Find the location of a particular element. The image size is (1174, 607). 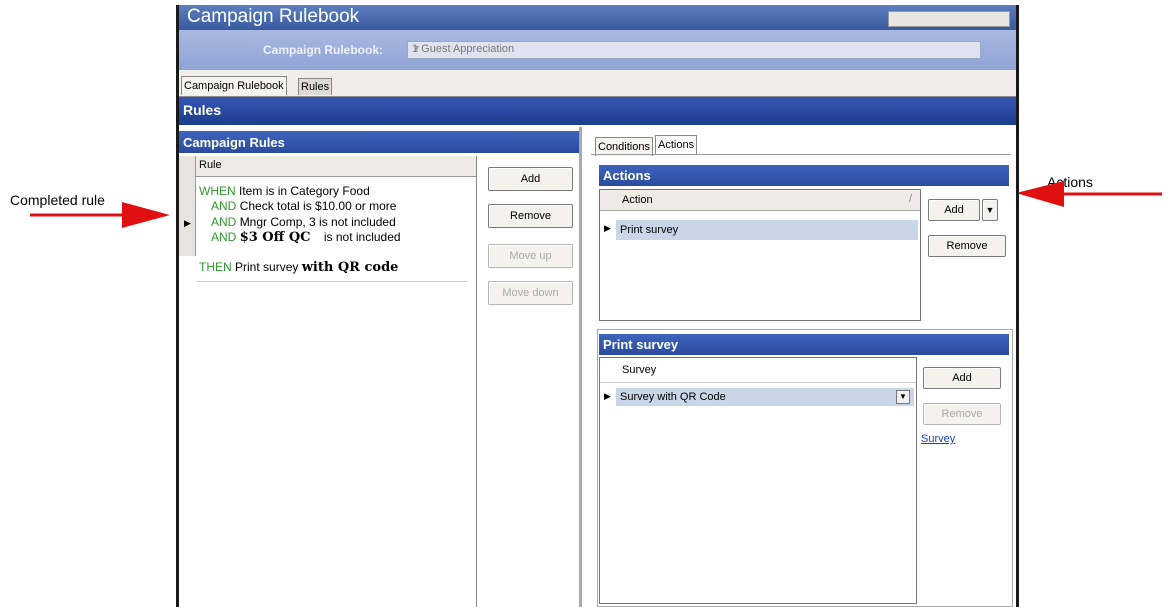

print-survey-header: Print survey is located at coordinates (804, 344).